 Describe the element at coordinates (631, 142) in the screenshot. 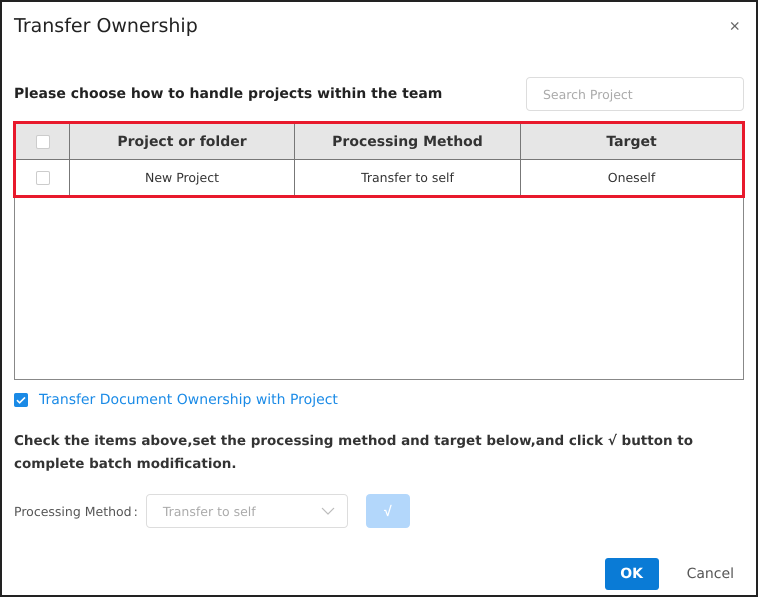

I see `column-header: Target` at that location.